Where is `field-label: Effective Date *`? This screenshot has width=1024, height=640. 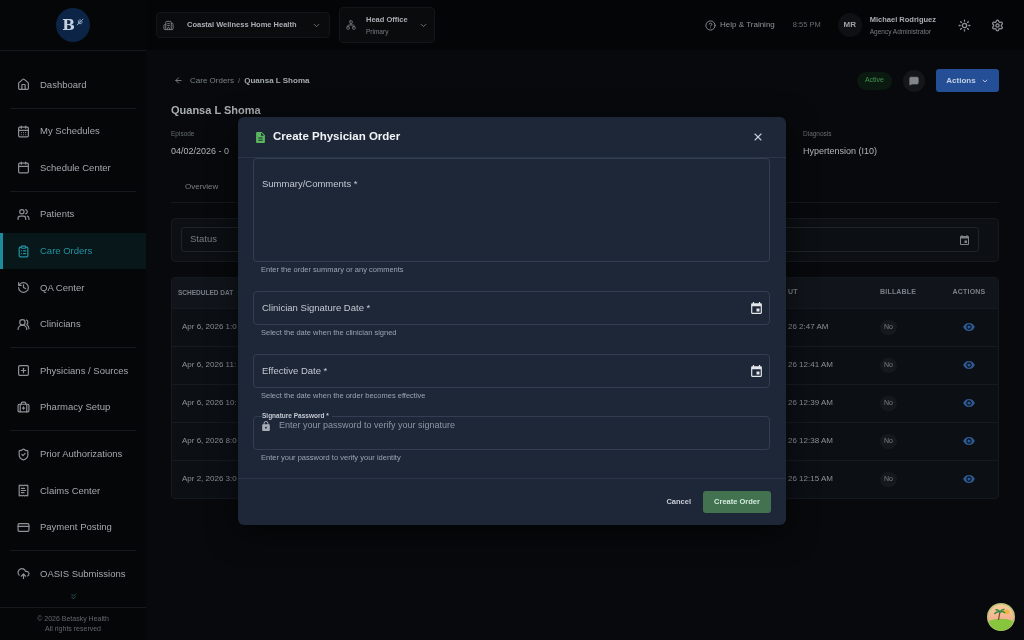
field-label: Effective Date * is located at coordinates (295, 370).